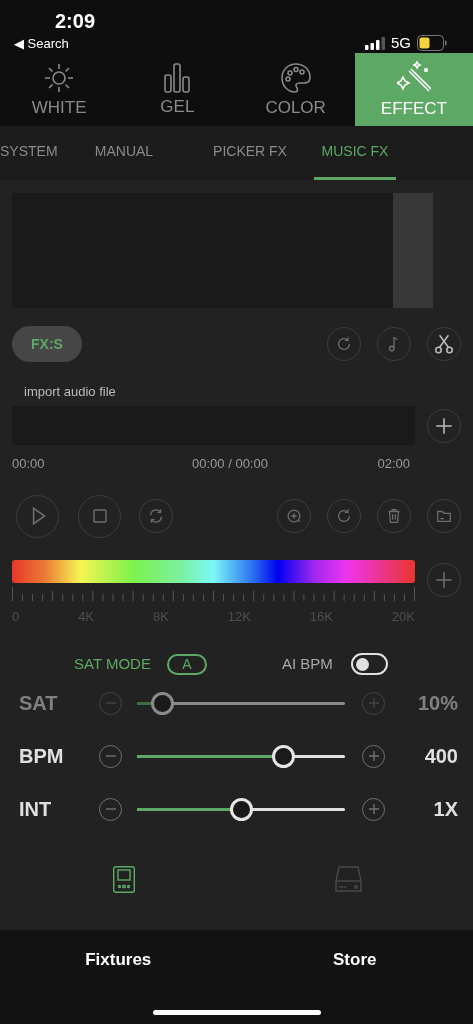 The width and height of the screenshot is (473, 1024). I want to click on playback-time: 00:00 / 00:00, so click(230, 464).